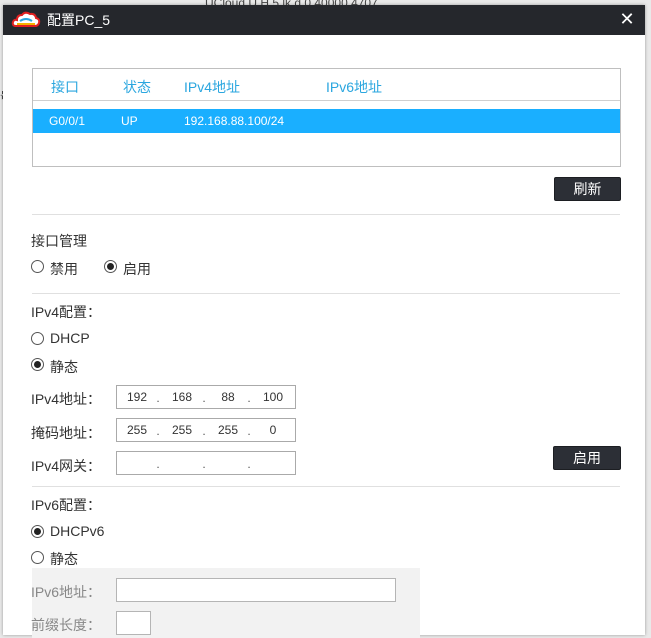 Image resolution: width=651 pixels, height=638 pixels. What do you see at coordinates (225, 603) in the screenshot?
I see `ipv6-static-panel: IPv6地址： 前缀长度：` at bounding box center [225, 603].